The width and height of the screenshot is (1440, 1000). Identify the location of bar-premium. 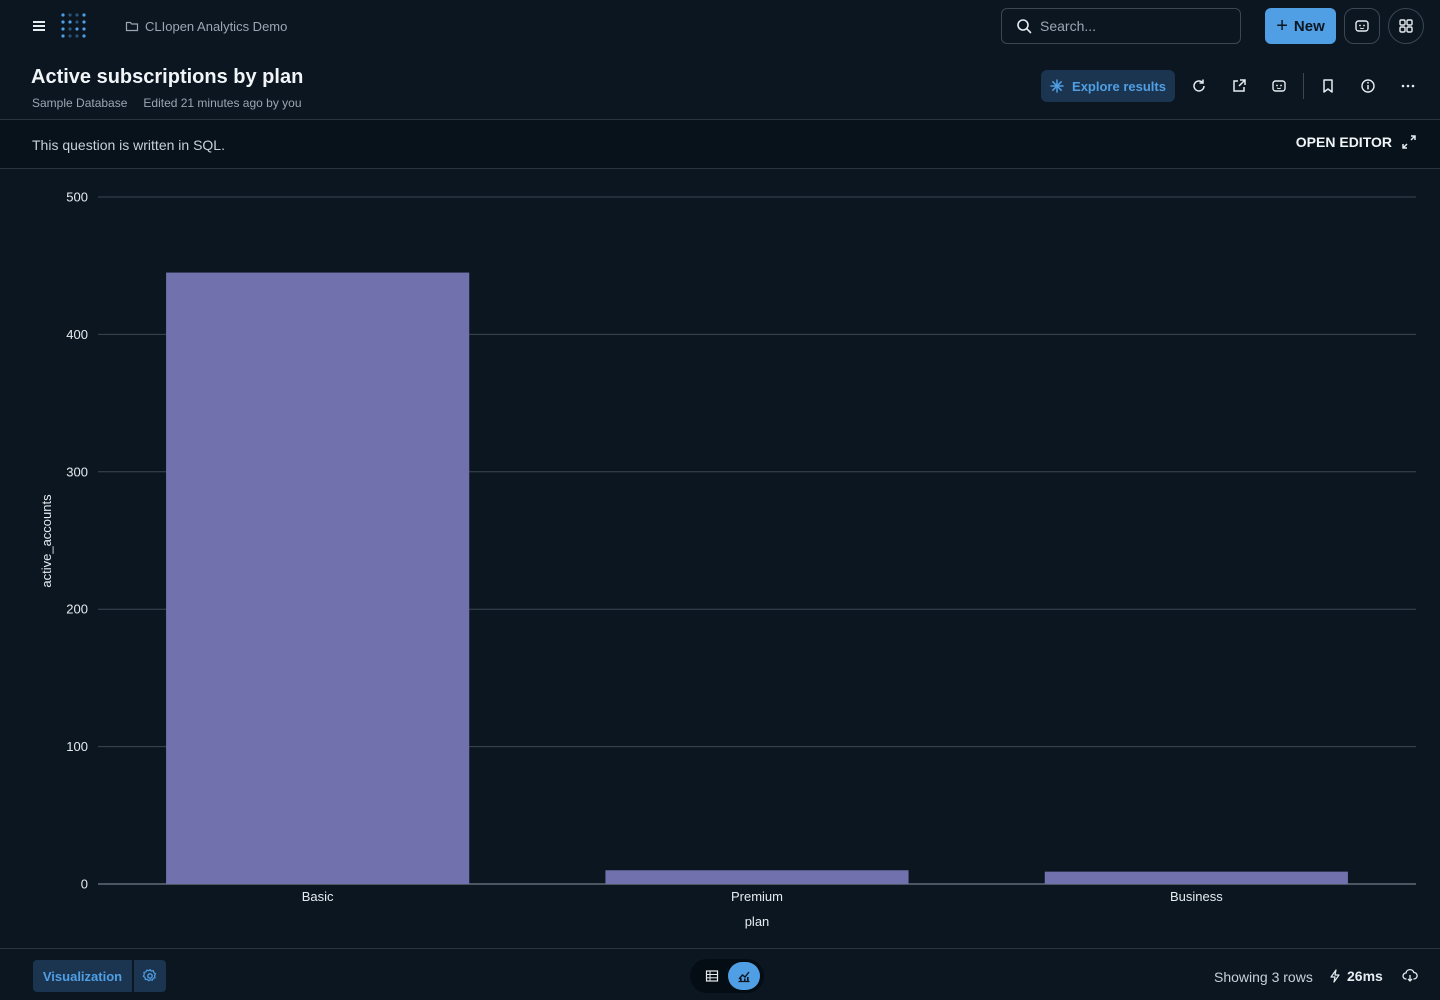
(757, 877).